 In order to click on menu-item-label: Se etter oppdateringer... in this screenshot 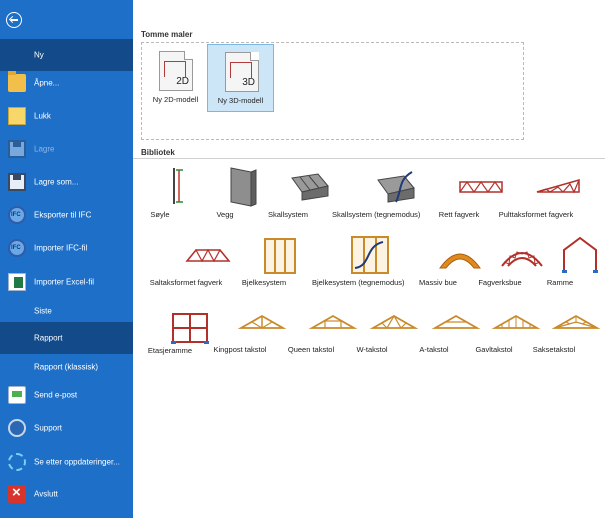, I will do `click(77, 462)`.